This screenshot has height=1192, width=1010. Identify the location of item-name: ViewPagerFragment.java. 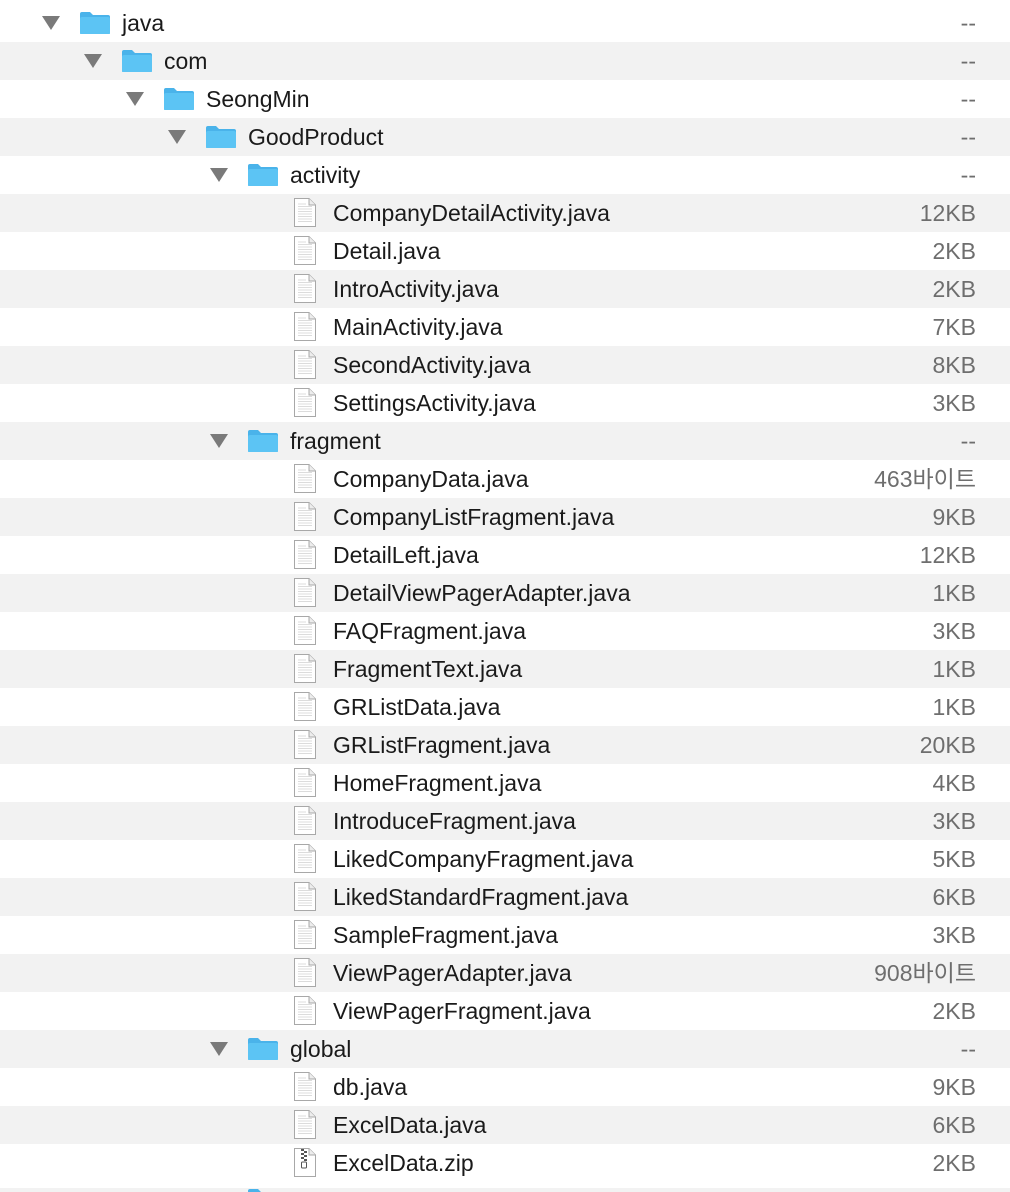
(462, 1011).